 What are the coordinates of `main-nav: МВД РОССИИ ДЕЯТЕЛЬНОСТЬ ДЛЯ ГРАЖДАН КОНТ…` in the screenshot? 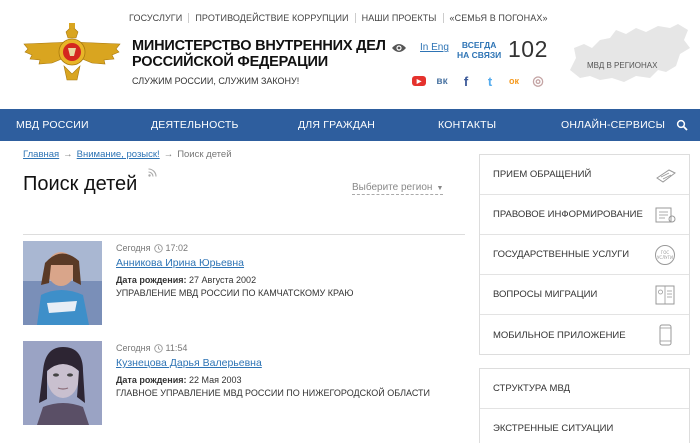 It's located at (350, 125).